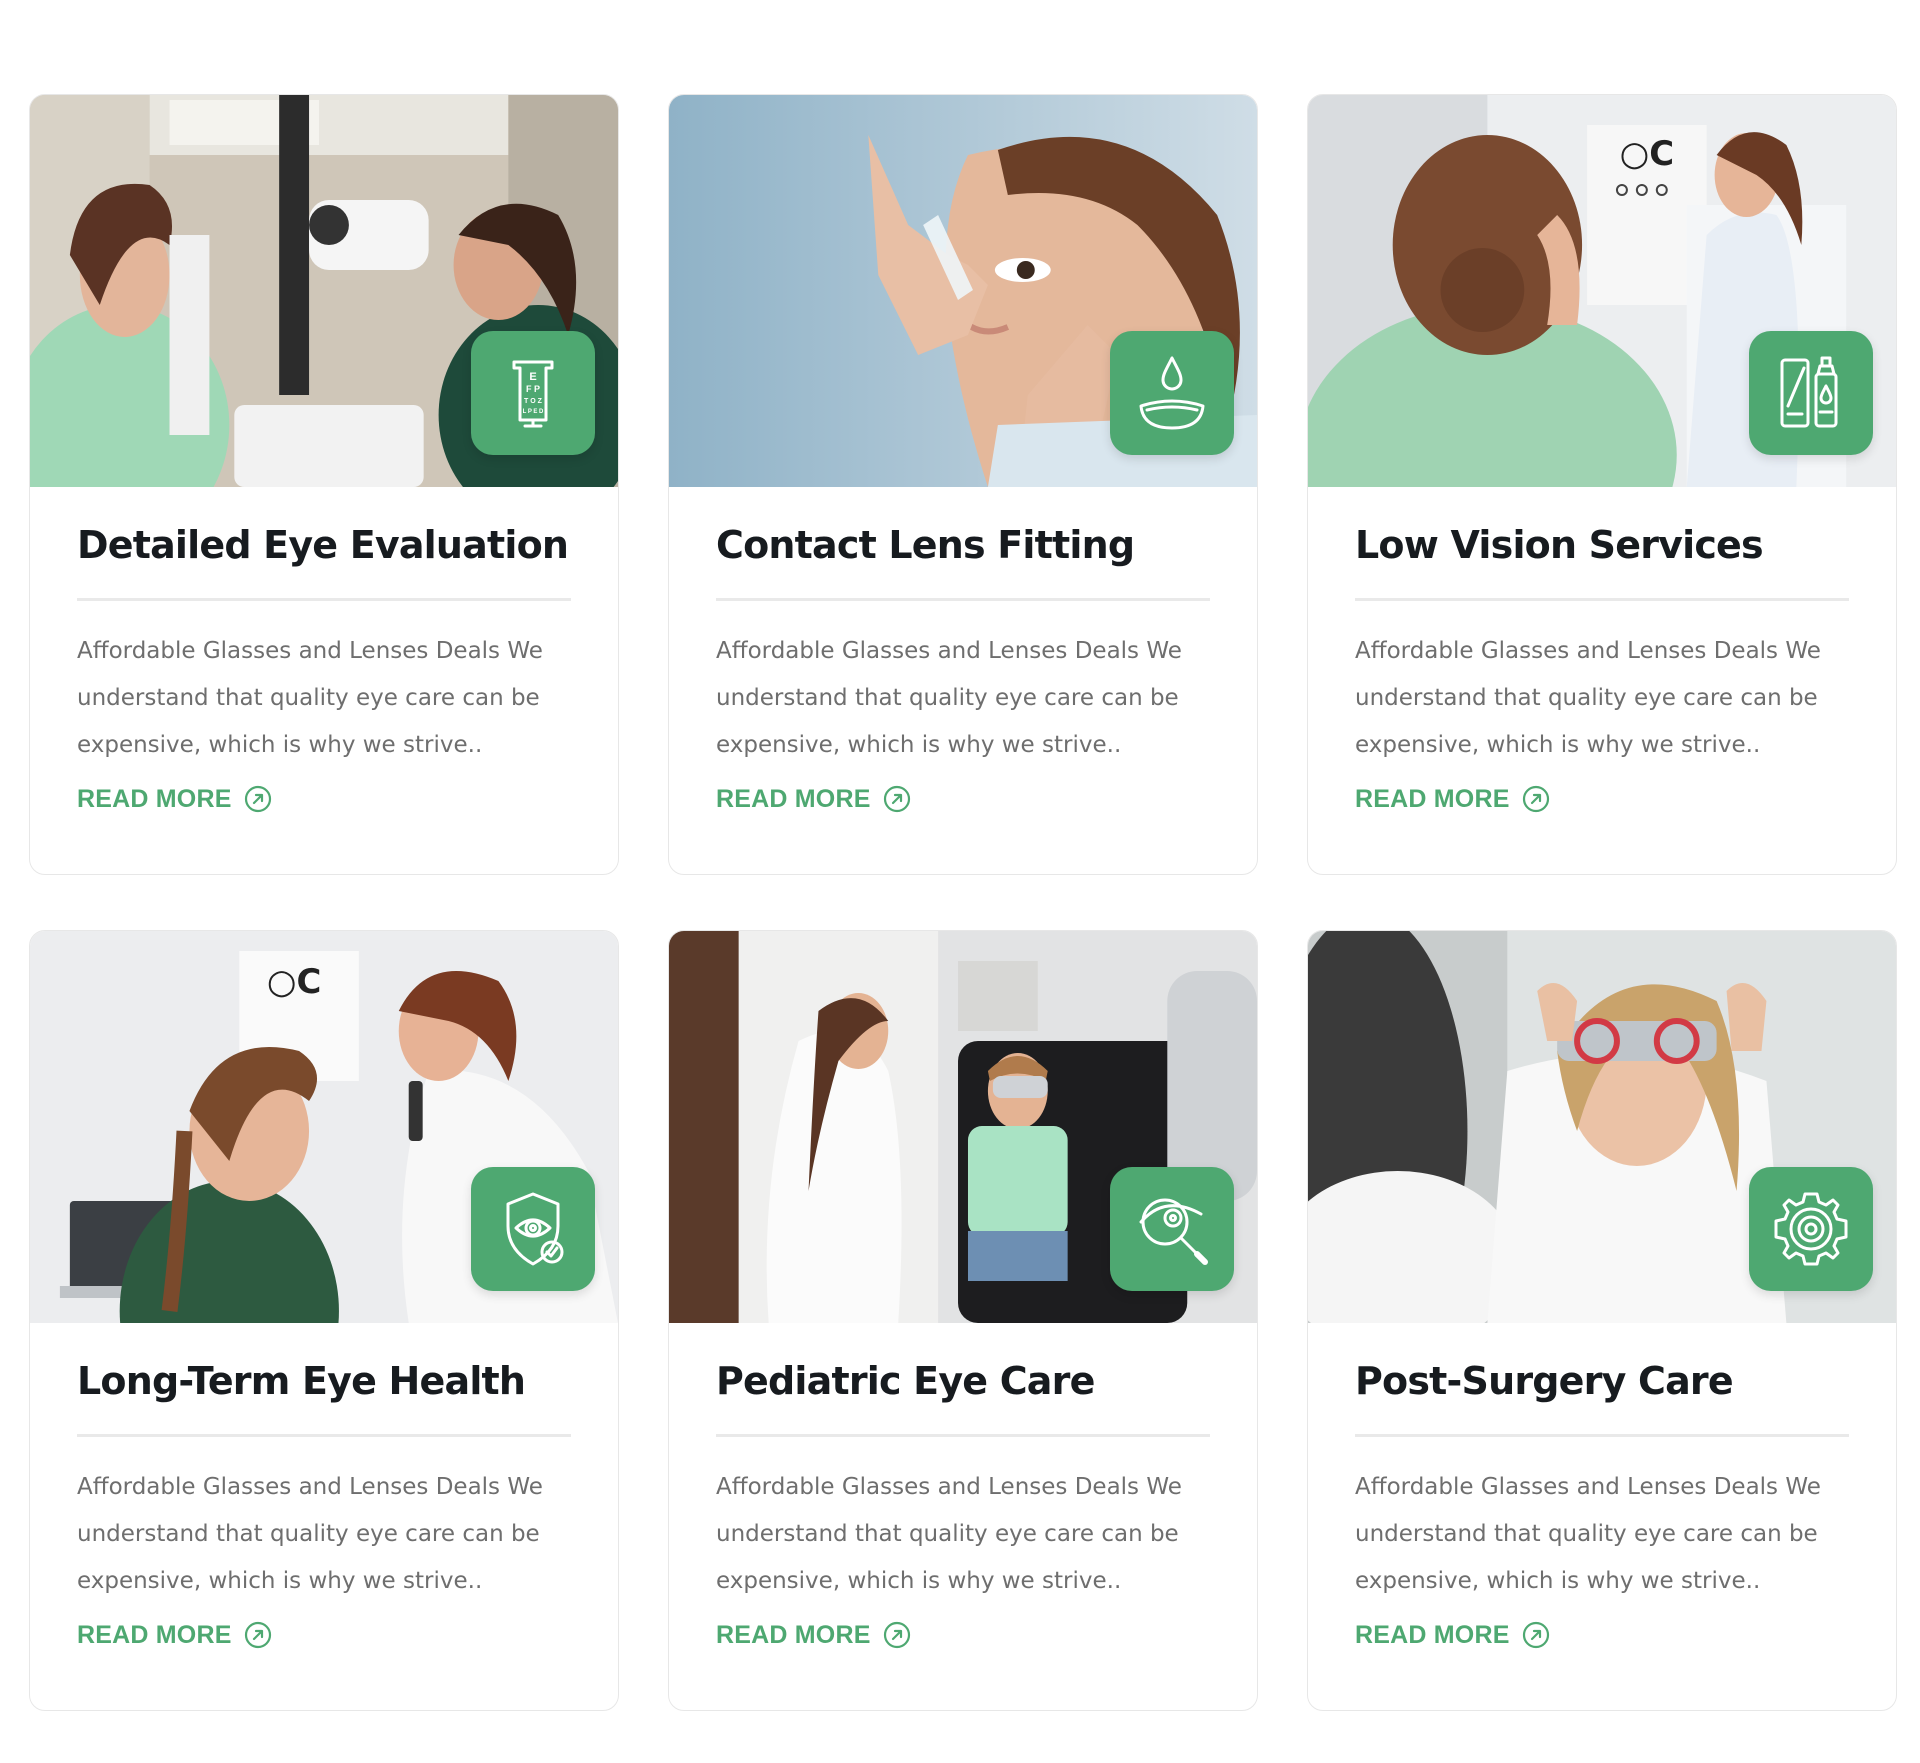 This screenshot has width=1920, height=1763. I want to click on child-eye-exam-photo: ○C, so click(324, 1127).